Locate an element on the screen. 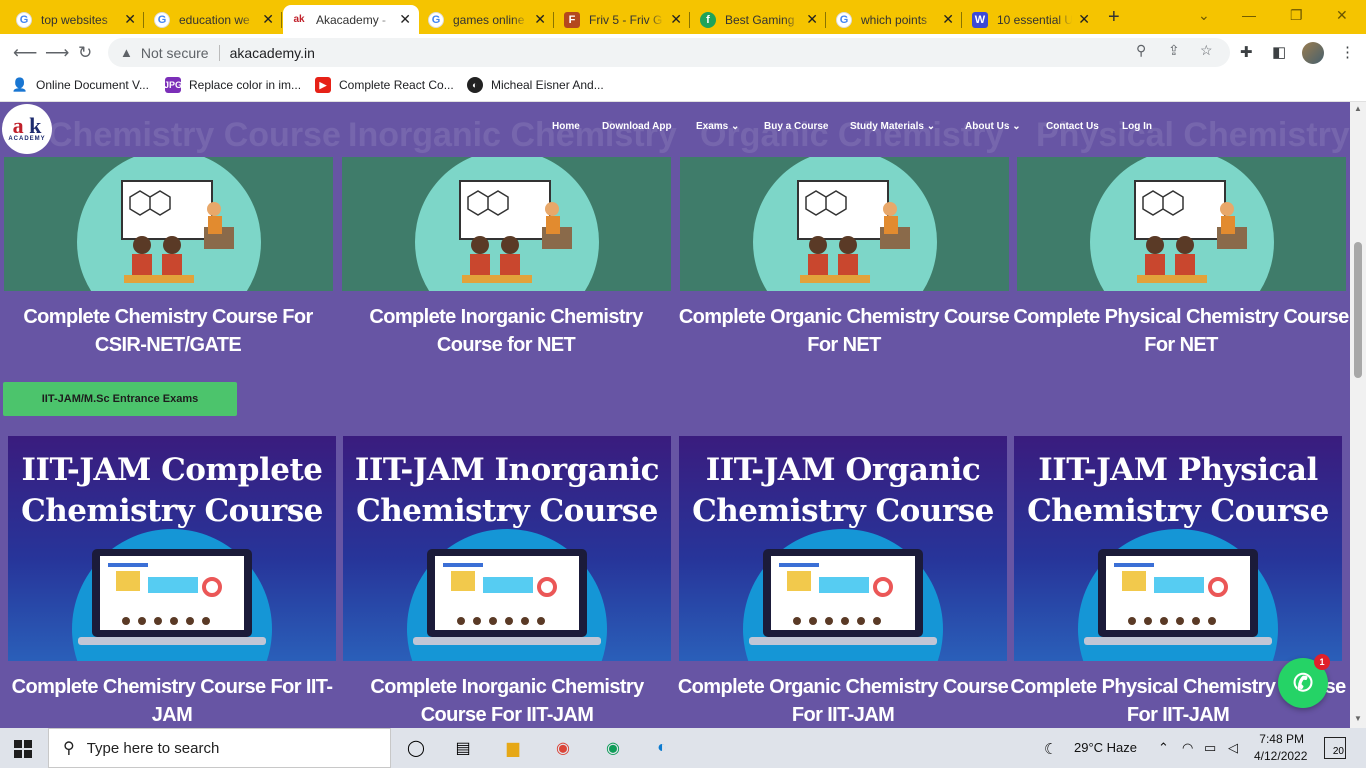 This screenshot has height=768, width=1366. nav-exams: Exams ⌄ is located at coordinates (717, 126).